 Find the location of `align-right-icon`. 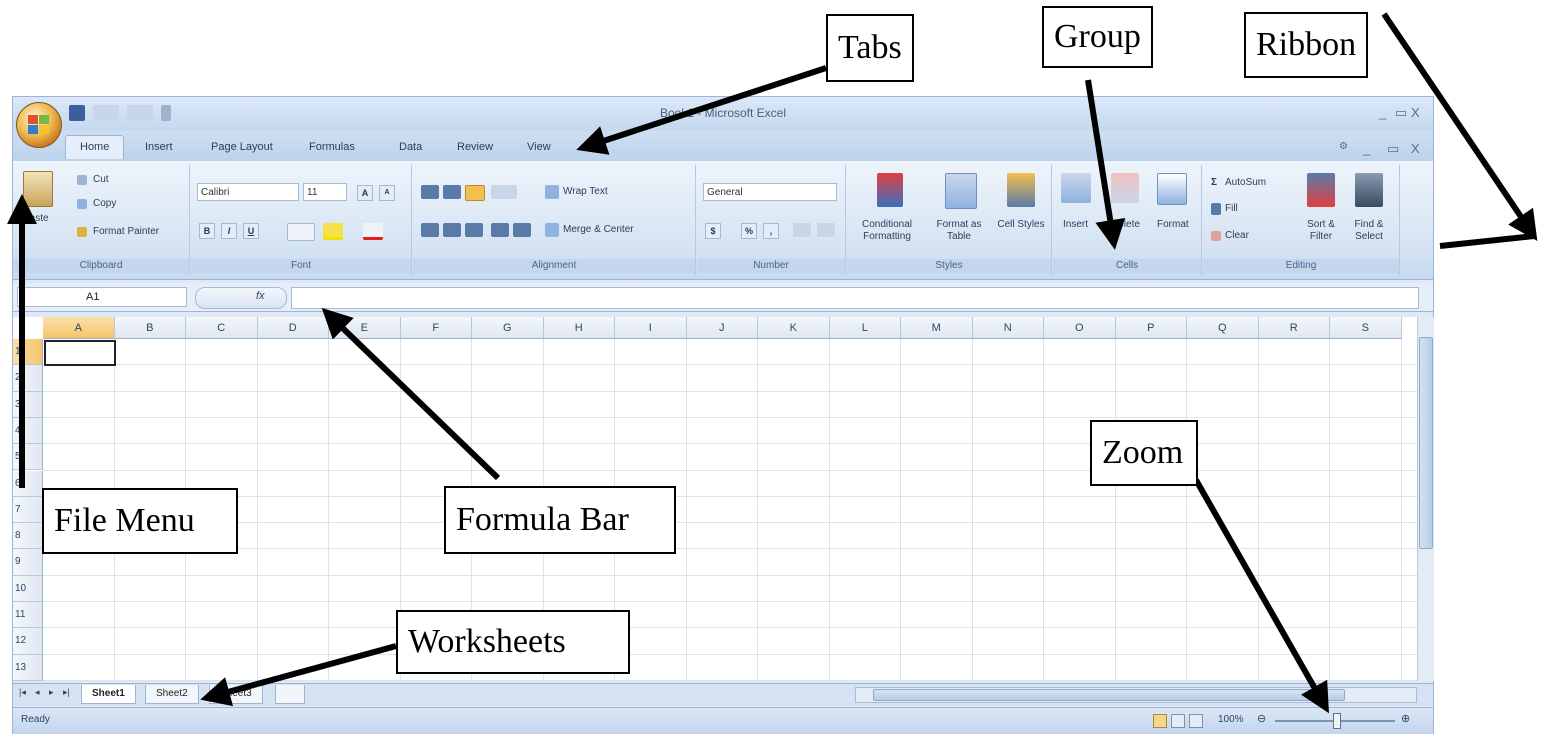

align-right-icon is located at coordinates (474, 230).